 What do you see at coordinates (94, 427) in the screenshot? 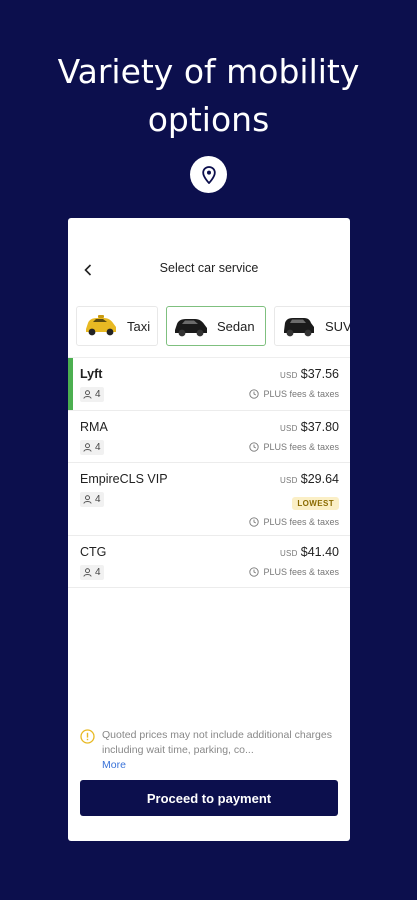
I see `ride-name: RMA` at bounding box center [94, 427].